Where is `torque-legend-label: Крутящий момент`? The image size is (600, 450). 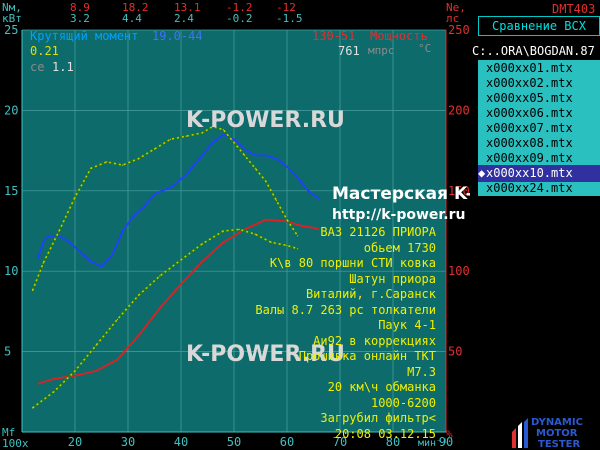 torque-legend-label: Крутящий момент is located at coordinates (84, 36).